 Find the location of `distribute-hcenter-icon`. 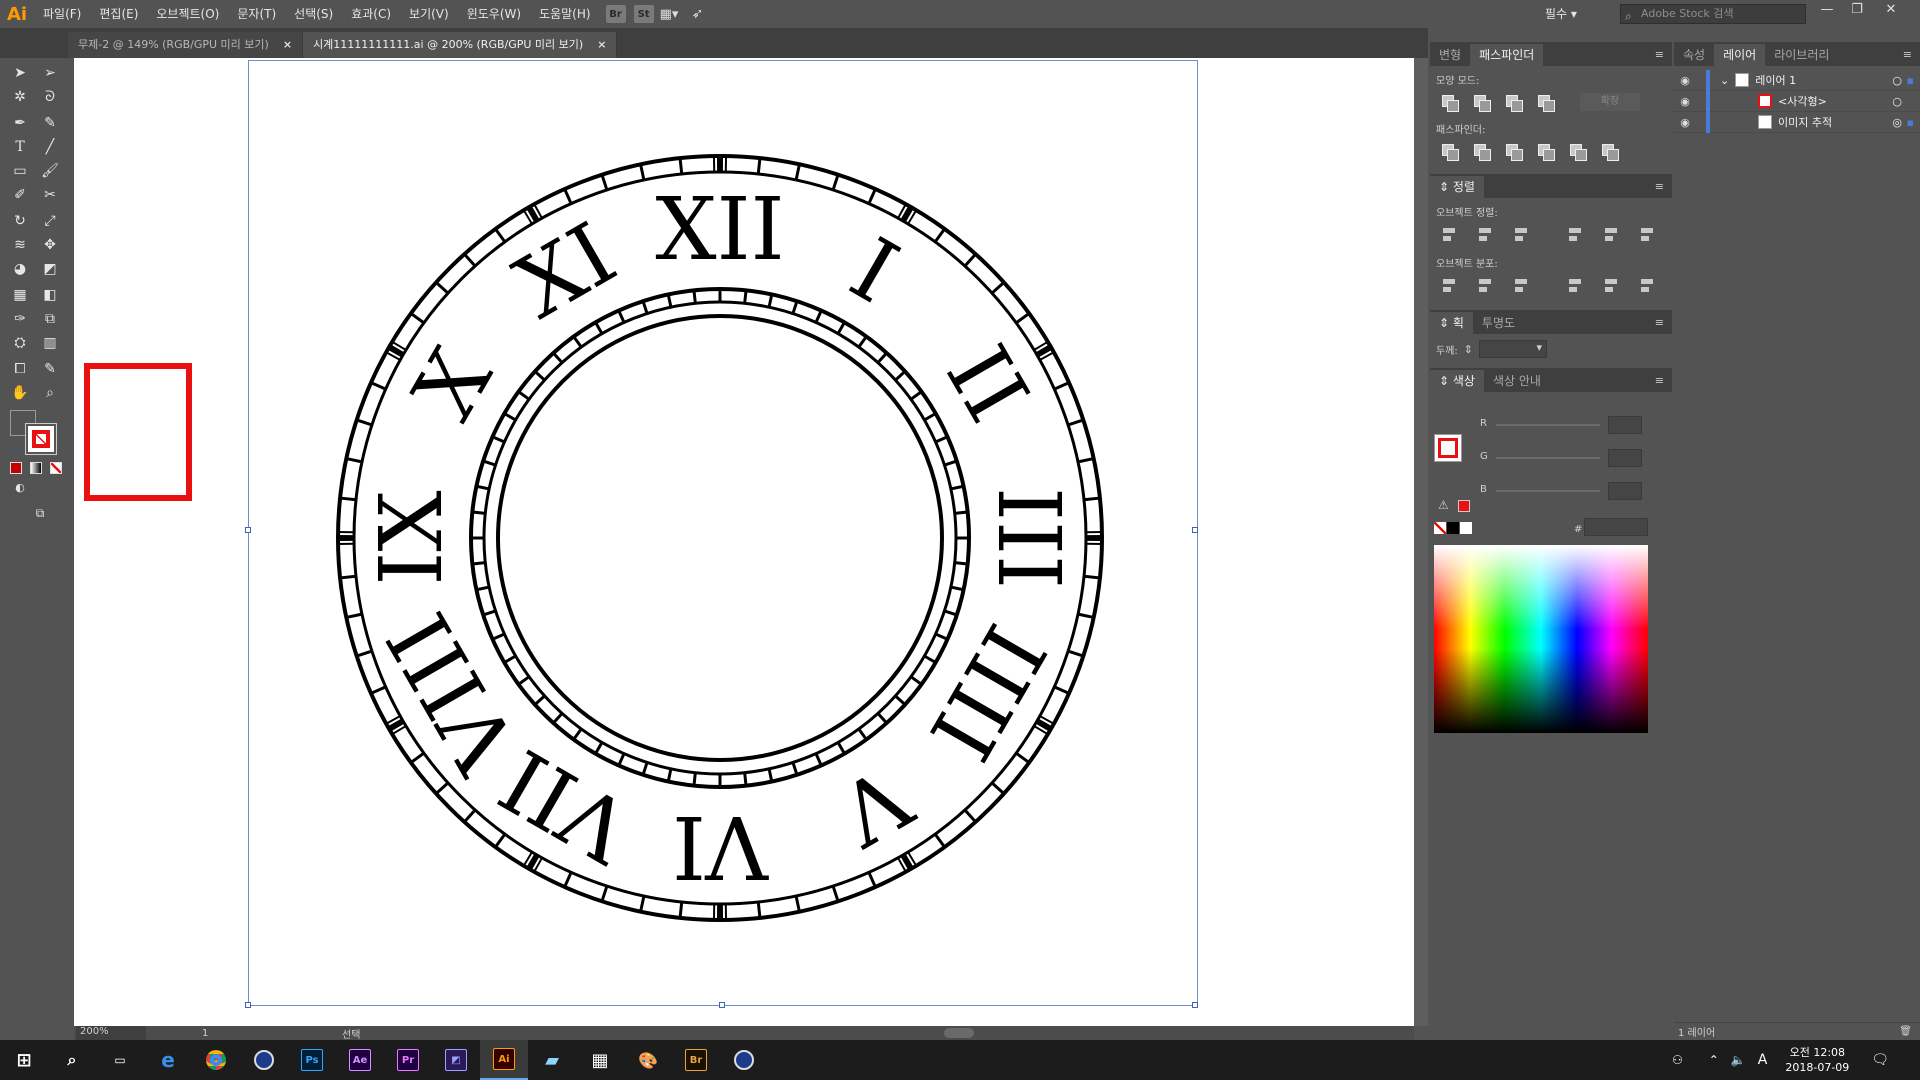

distribute-hcenter-icon is located at coordinates (1612, 286).